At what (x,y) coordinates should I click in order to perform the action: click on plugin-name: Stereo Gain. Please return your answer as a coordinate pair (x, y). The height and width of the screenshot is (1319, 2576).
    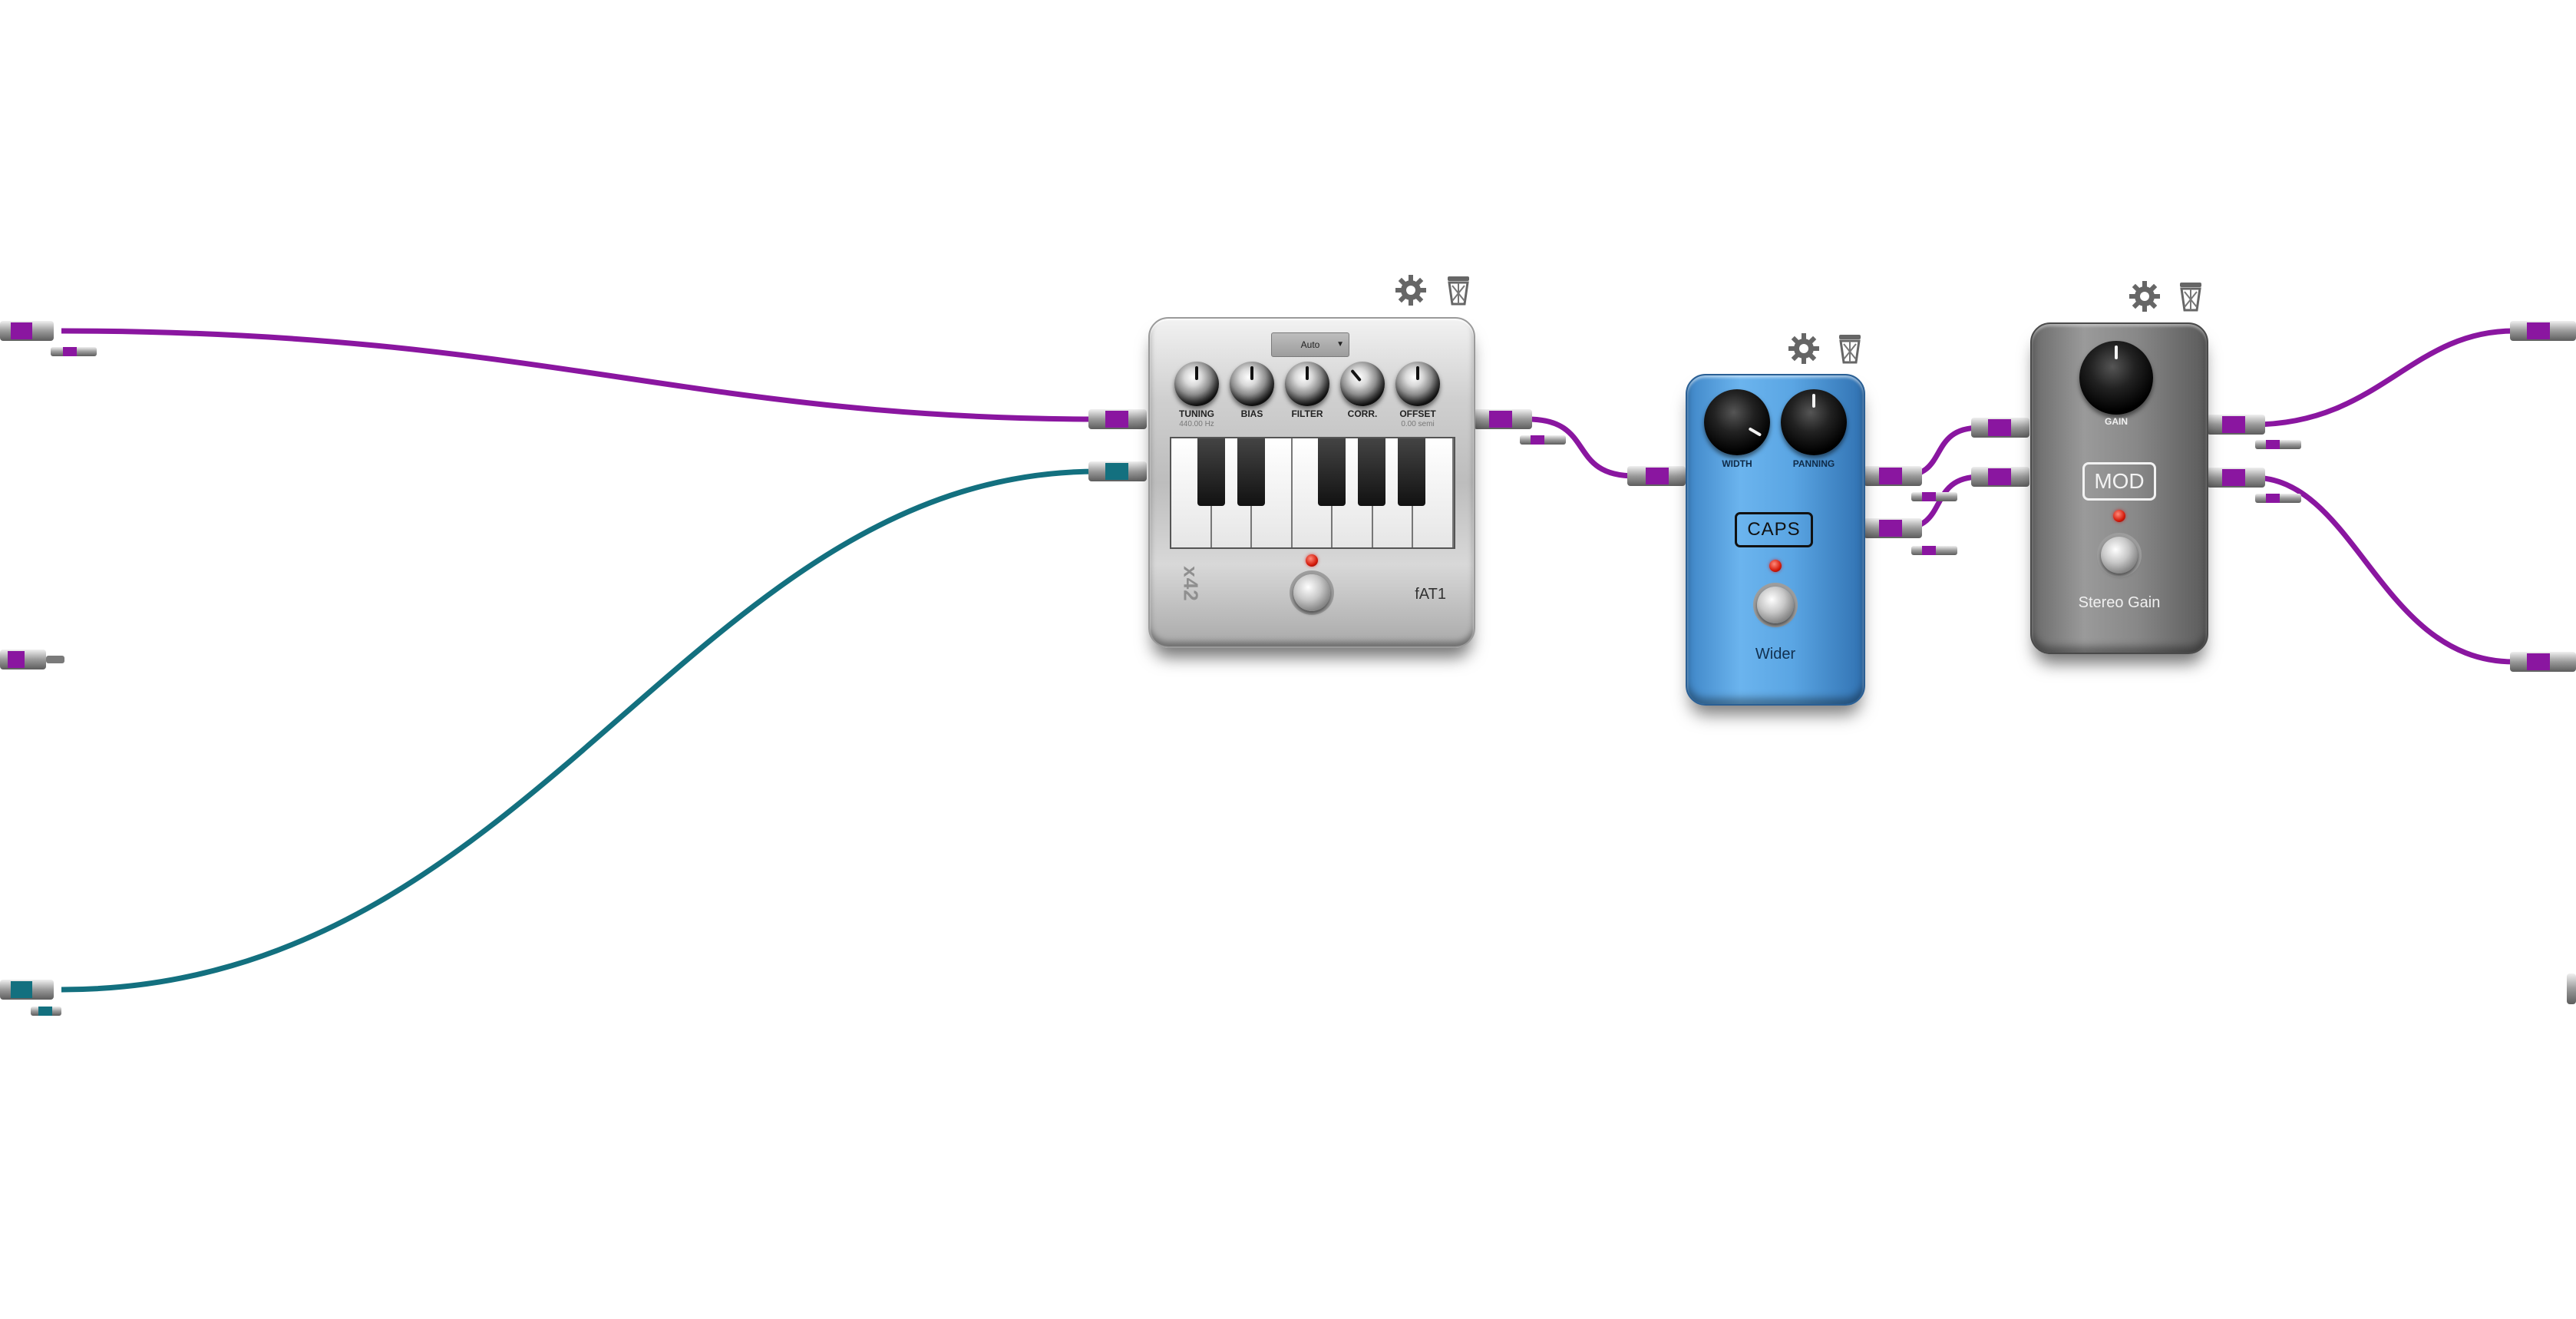
    Looking at the image, I should click on (2119, 602).